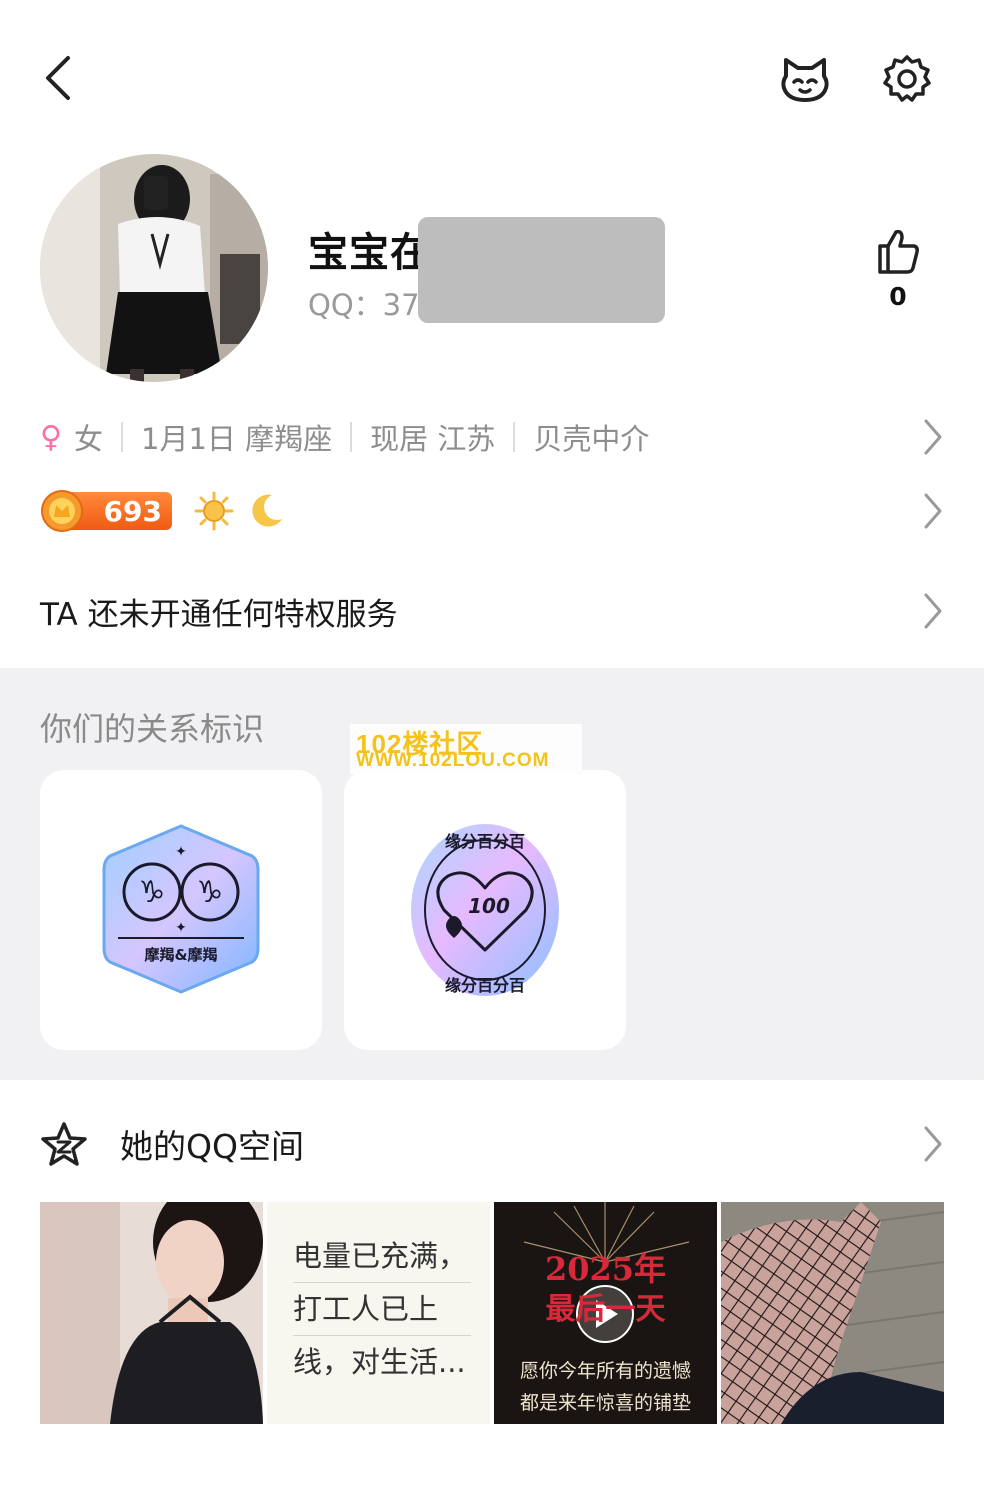 The height and width of the screenshot is (1500, 984). What do you see at coordinates (605, 1309) in the screenshot?
I see `video-title-2: 最后一天` at bounding box center [605, 1309].